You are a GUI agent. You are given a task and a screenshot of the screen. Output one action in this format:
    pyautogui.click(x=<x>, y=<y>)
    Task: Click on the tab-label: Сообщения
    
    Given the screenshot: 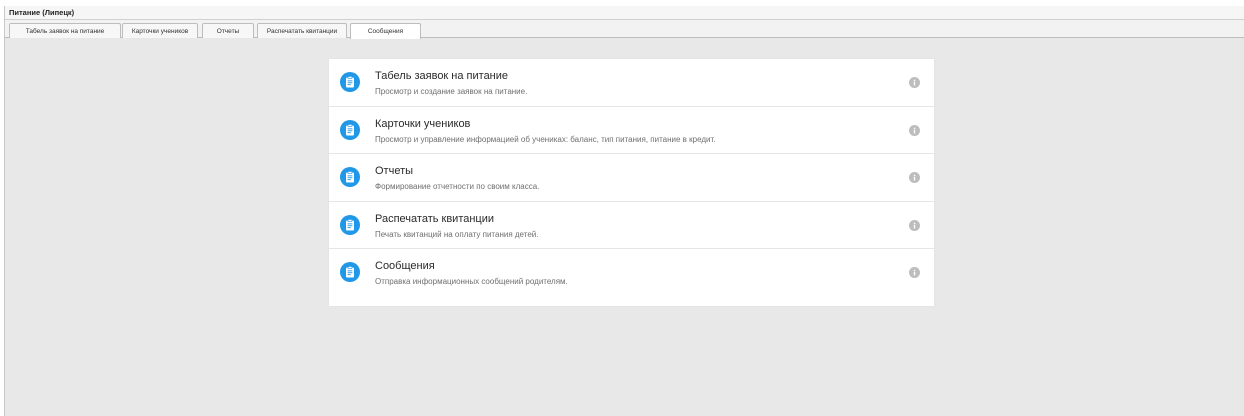 What is the action you would take?
    pyautogui.click(x=385, y=31)
    